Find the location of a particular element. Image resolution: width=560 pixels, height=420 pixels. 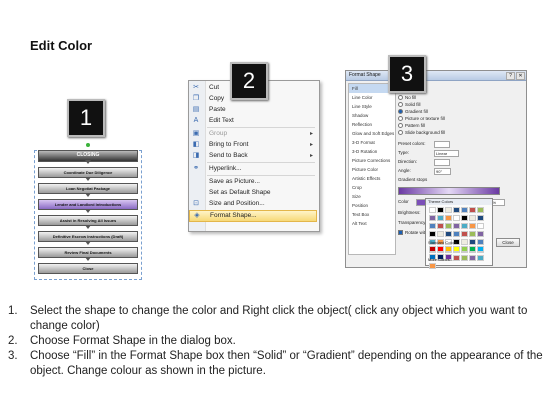

category-item: Text Box is located at coordinates (372, 214).